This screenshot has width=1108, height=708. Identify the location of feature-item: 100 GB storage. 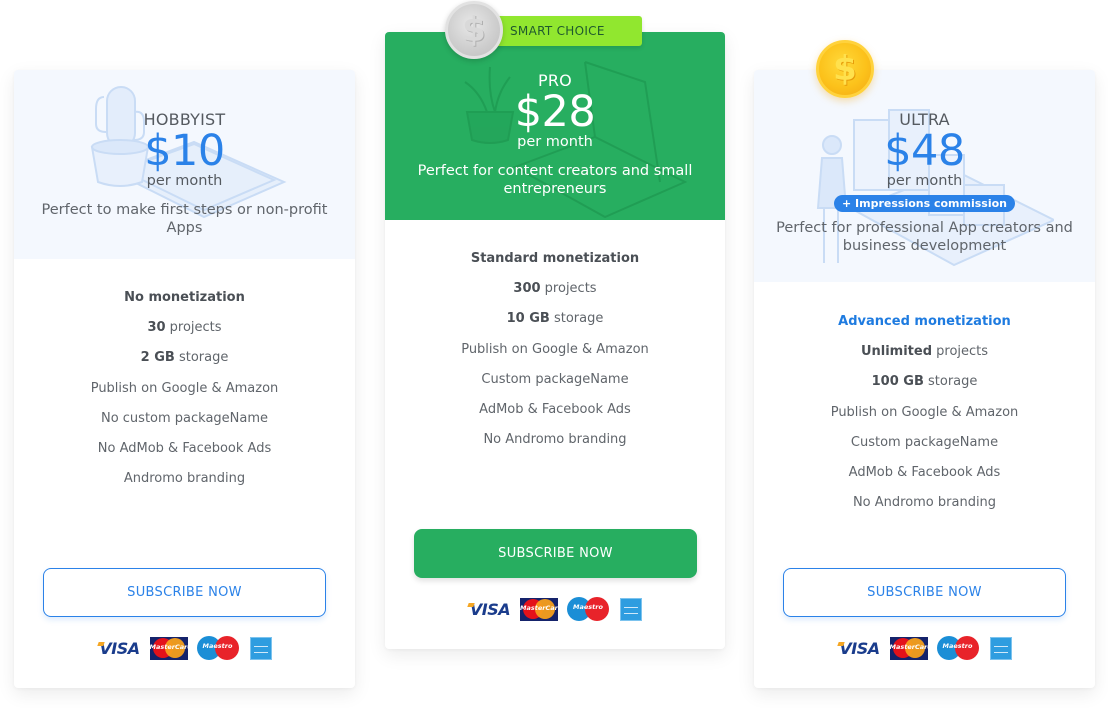
(924, 382).